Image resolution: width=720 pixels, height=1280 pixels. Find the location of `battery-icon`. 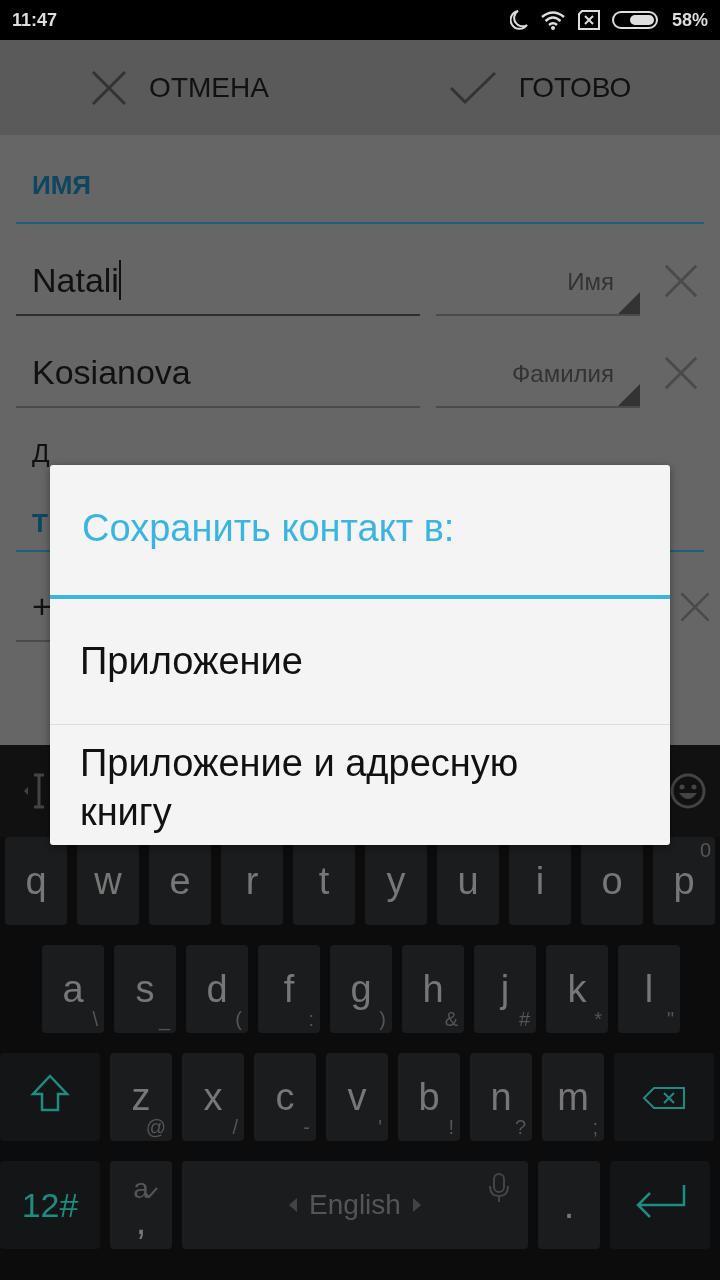

battery-icon is located at coordinates (635, 20).